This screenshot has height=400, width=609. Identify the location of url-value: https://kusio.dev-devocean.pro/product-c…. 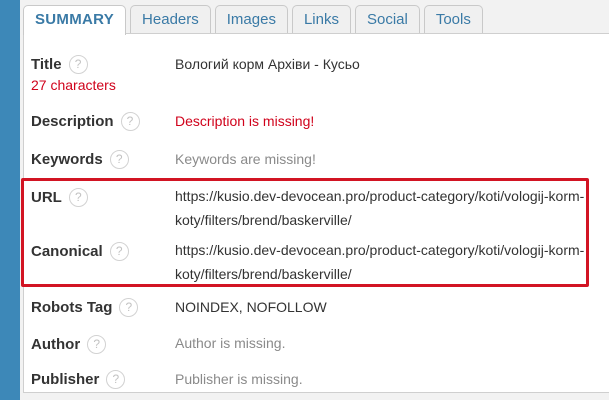
(382, 208).